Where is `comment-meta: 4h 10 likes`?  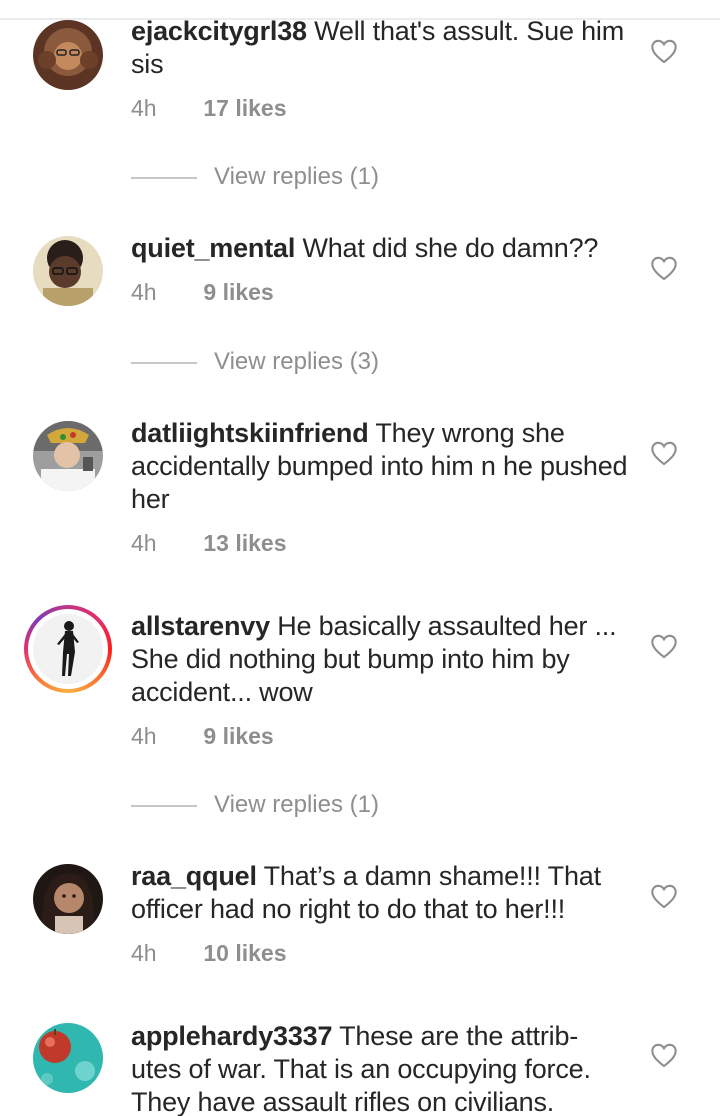
comment-meta: 4h 10 likes is located at coordinates (209, 953).